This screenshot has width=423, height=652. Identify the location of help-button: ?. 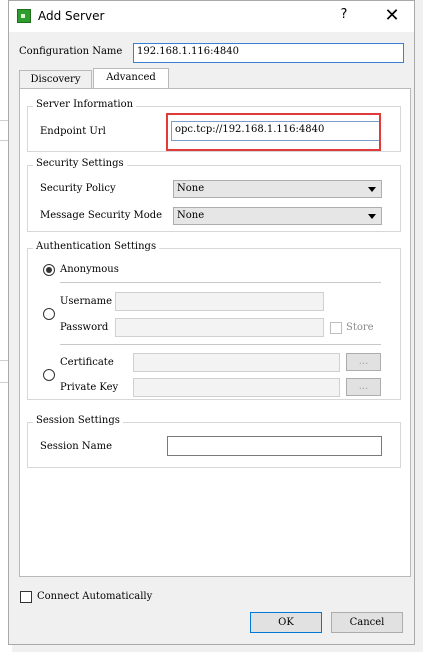
(344, 16).